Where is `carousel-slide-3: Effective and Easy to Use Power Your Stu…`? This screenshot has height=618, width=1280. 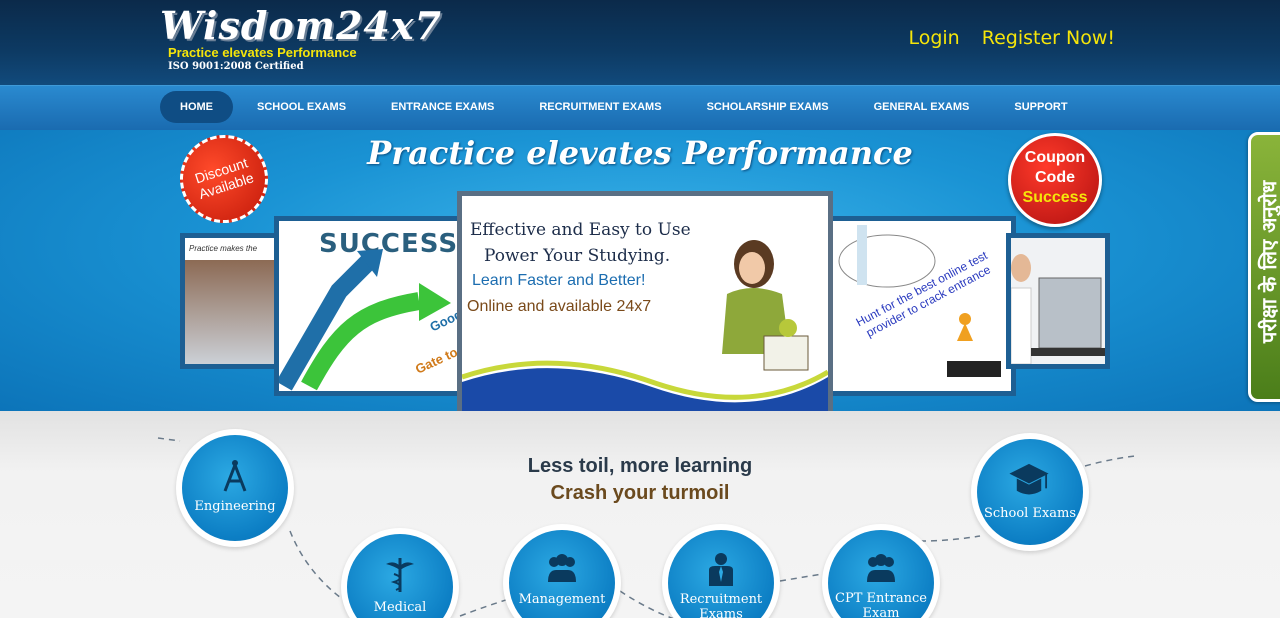
carousel-slide-3: Effective and Easy to Use Power Your Stu… is located at coordinates (645, 301).